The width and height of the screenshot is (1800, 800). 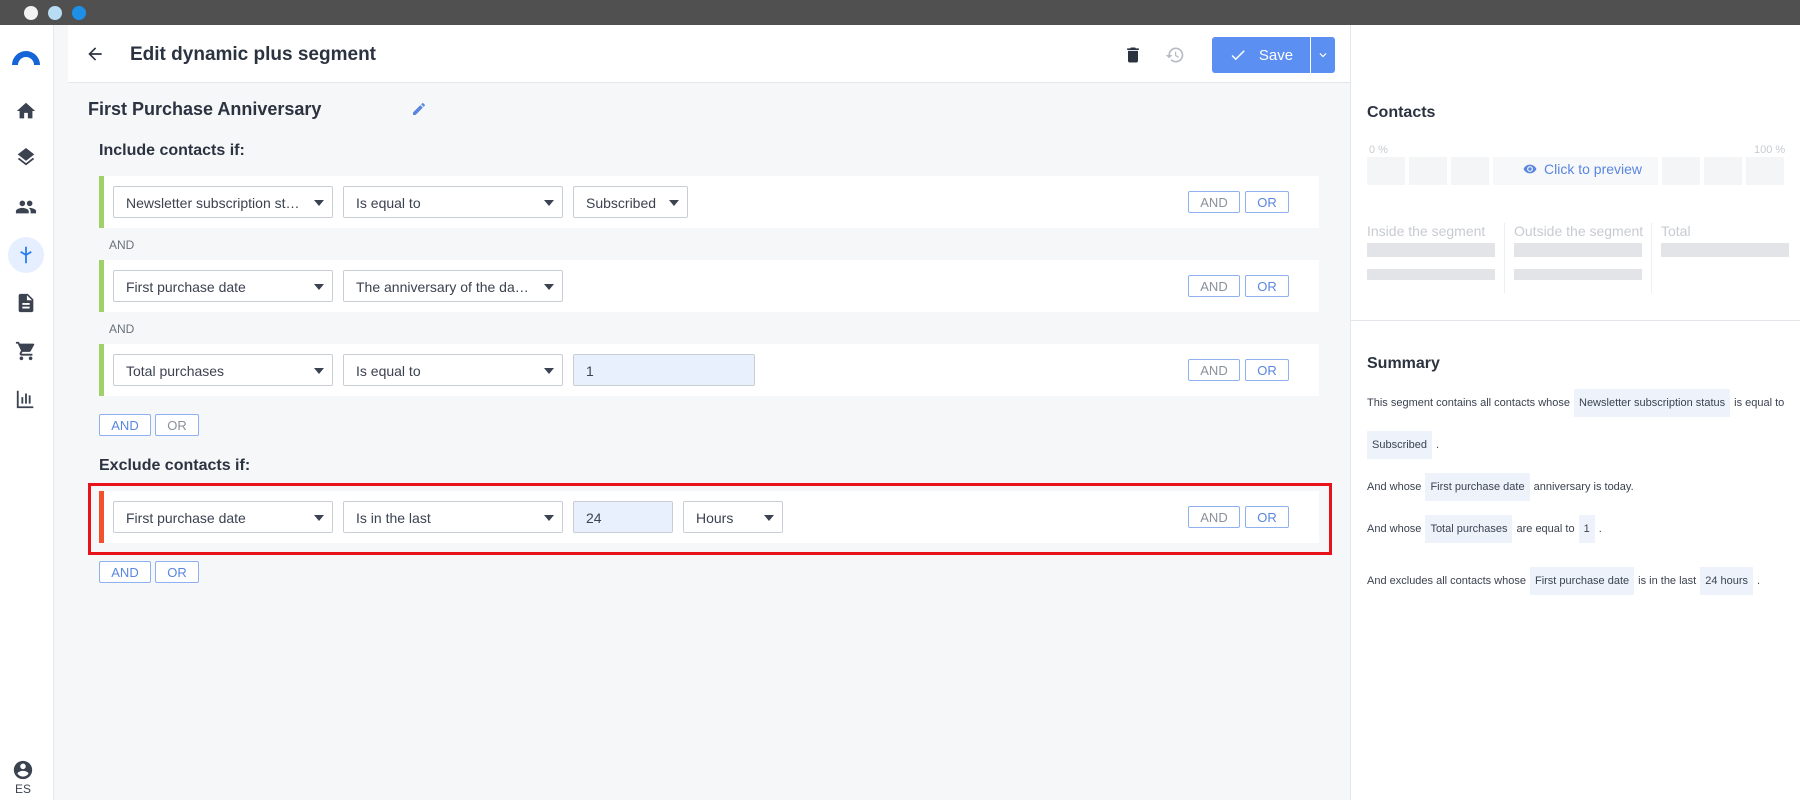 What do you see at coordinates (1477, 487) in the screenshot?
I see `summary-chip: First purchase date` at bounding box center [1477, 487].